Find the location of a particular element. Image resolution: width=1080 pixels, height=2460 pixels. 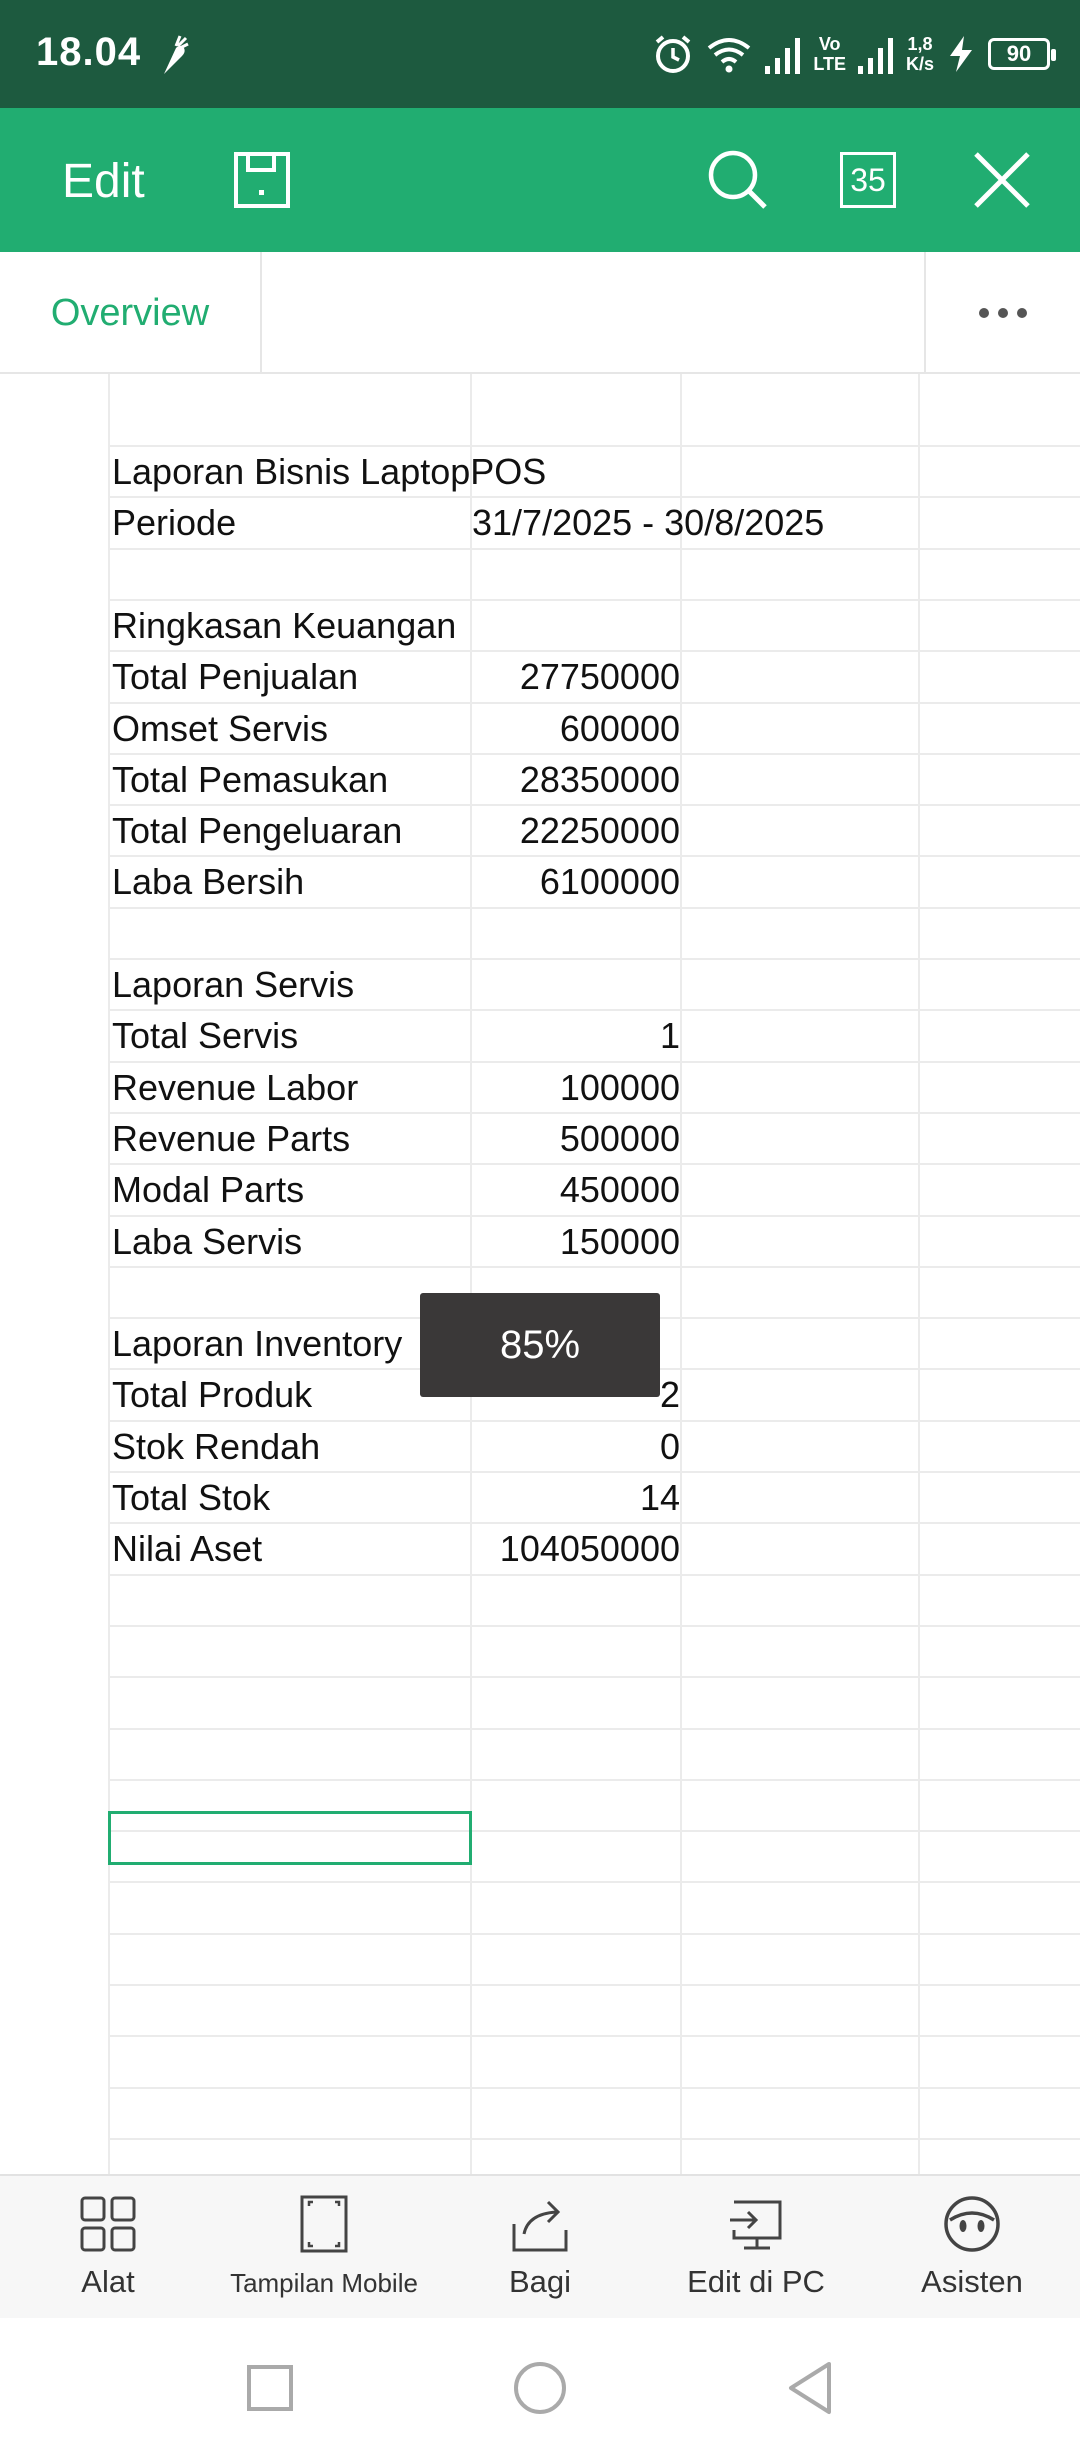

home-icon is located at coordinates (540, 2388).